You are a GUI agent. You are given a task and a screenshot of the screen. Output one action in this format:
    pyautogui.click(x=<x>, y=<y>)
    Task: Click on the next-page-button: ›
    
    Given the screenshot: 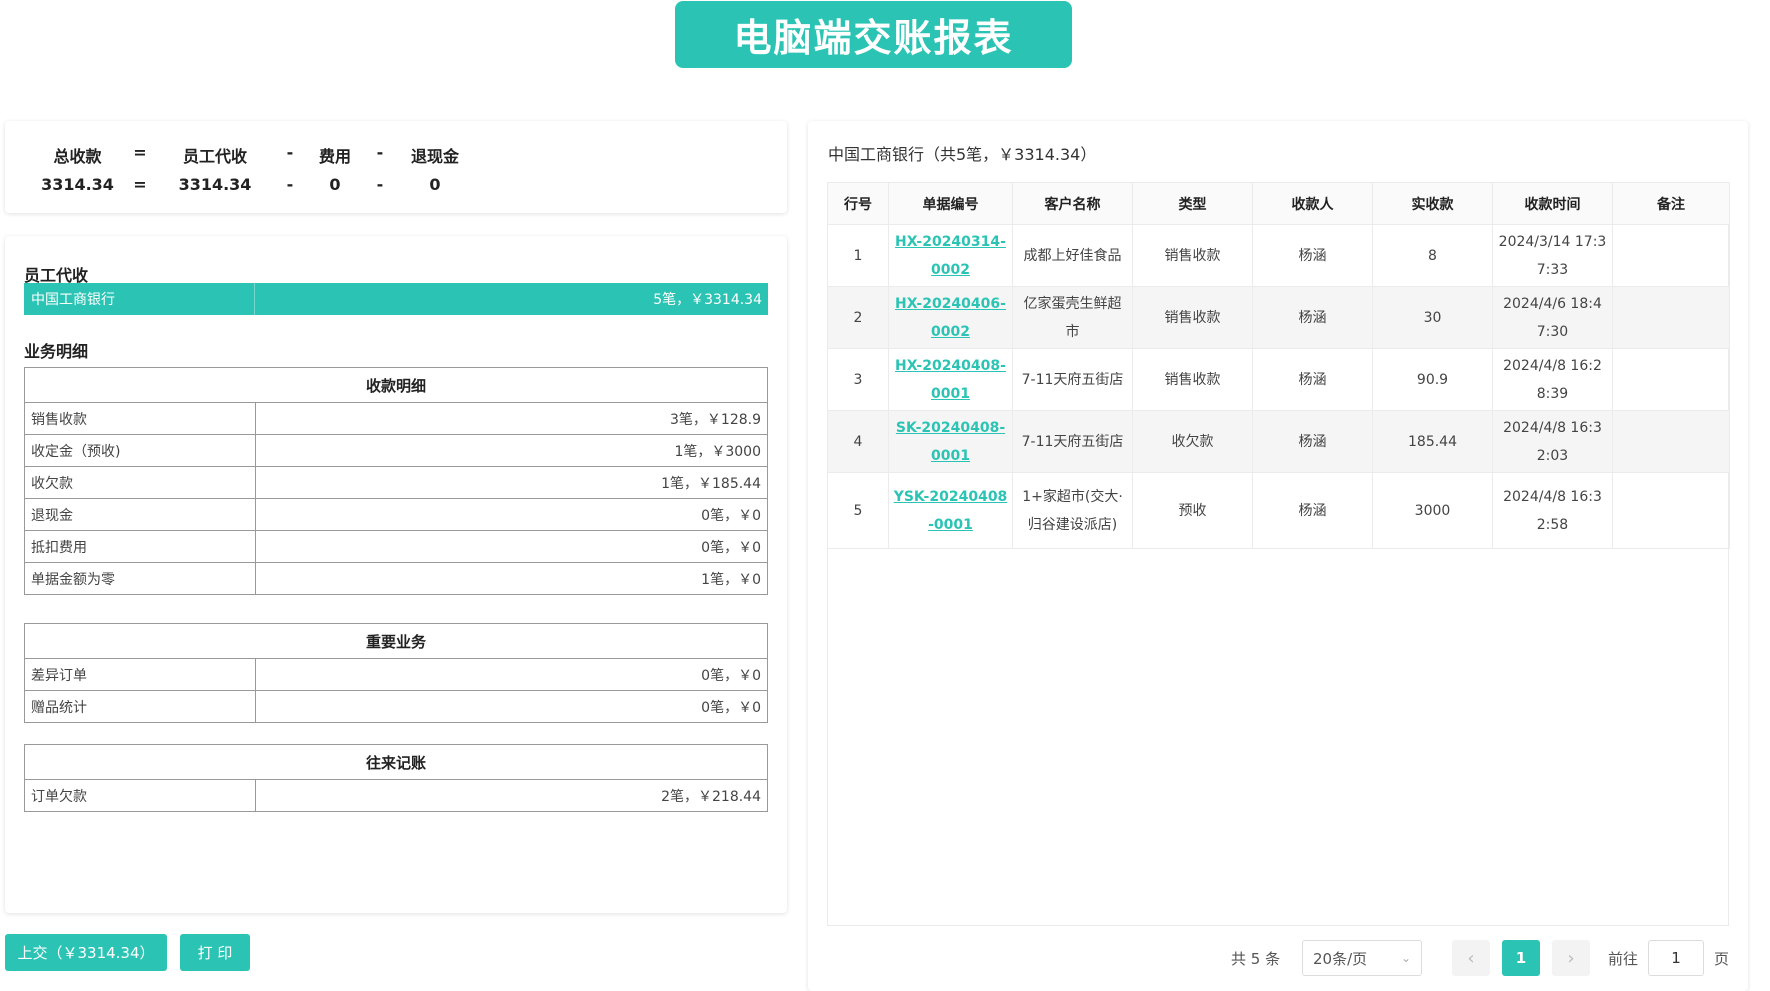 What is the action you would take?
    pyautogui.click(x=1571, y=958)
    